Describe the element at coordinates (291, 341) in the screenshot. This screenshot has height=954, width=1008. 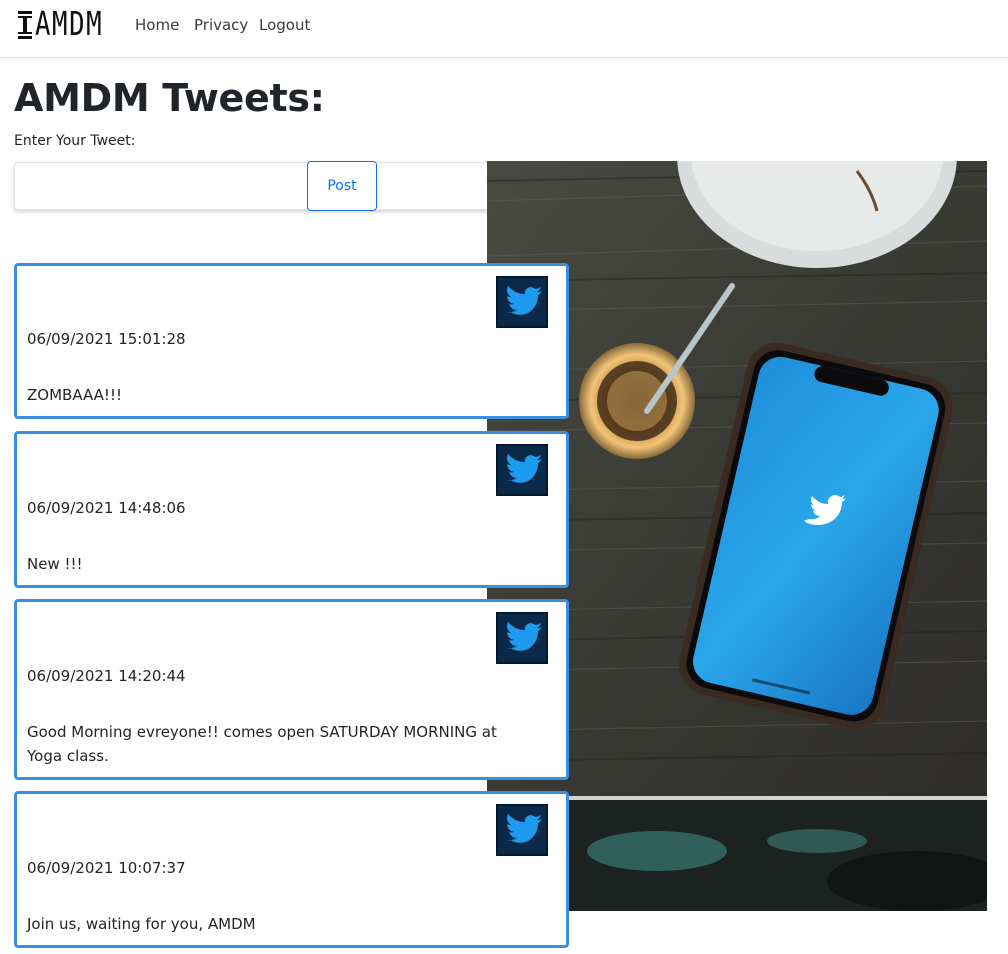
I see `tweet-card: 06/09/2021 15:01:28 ZOMBAAA!!!` at that location.